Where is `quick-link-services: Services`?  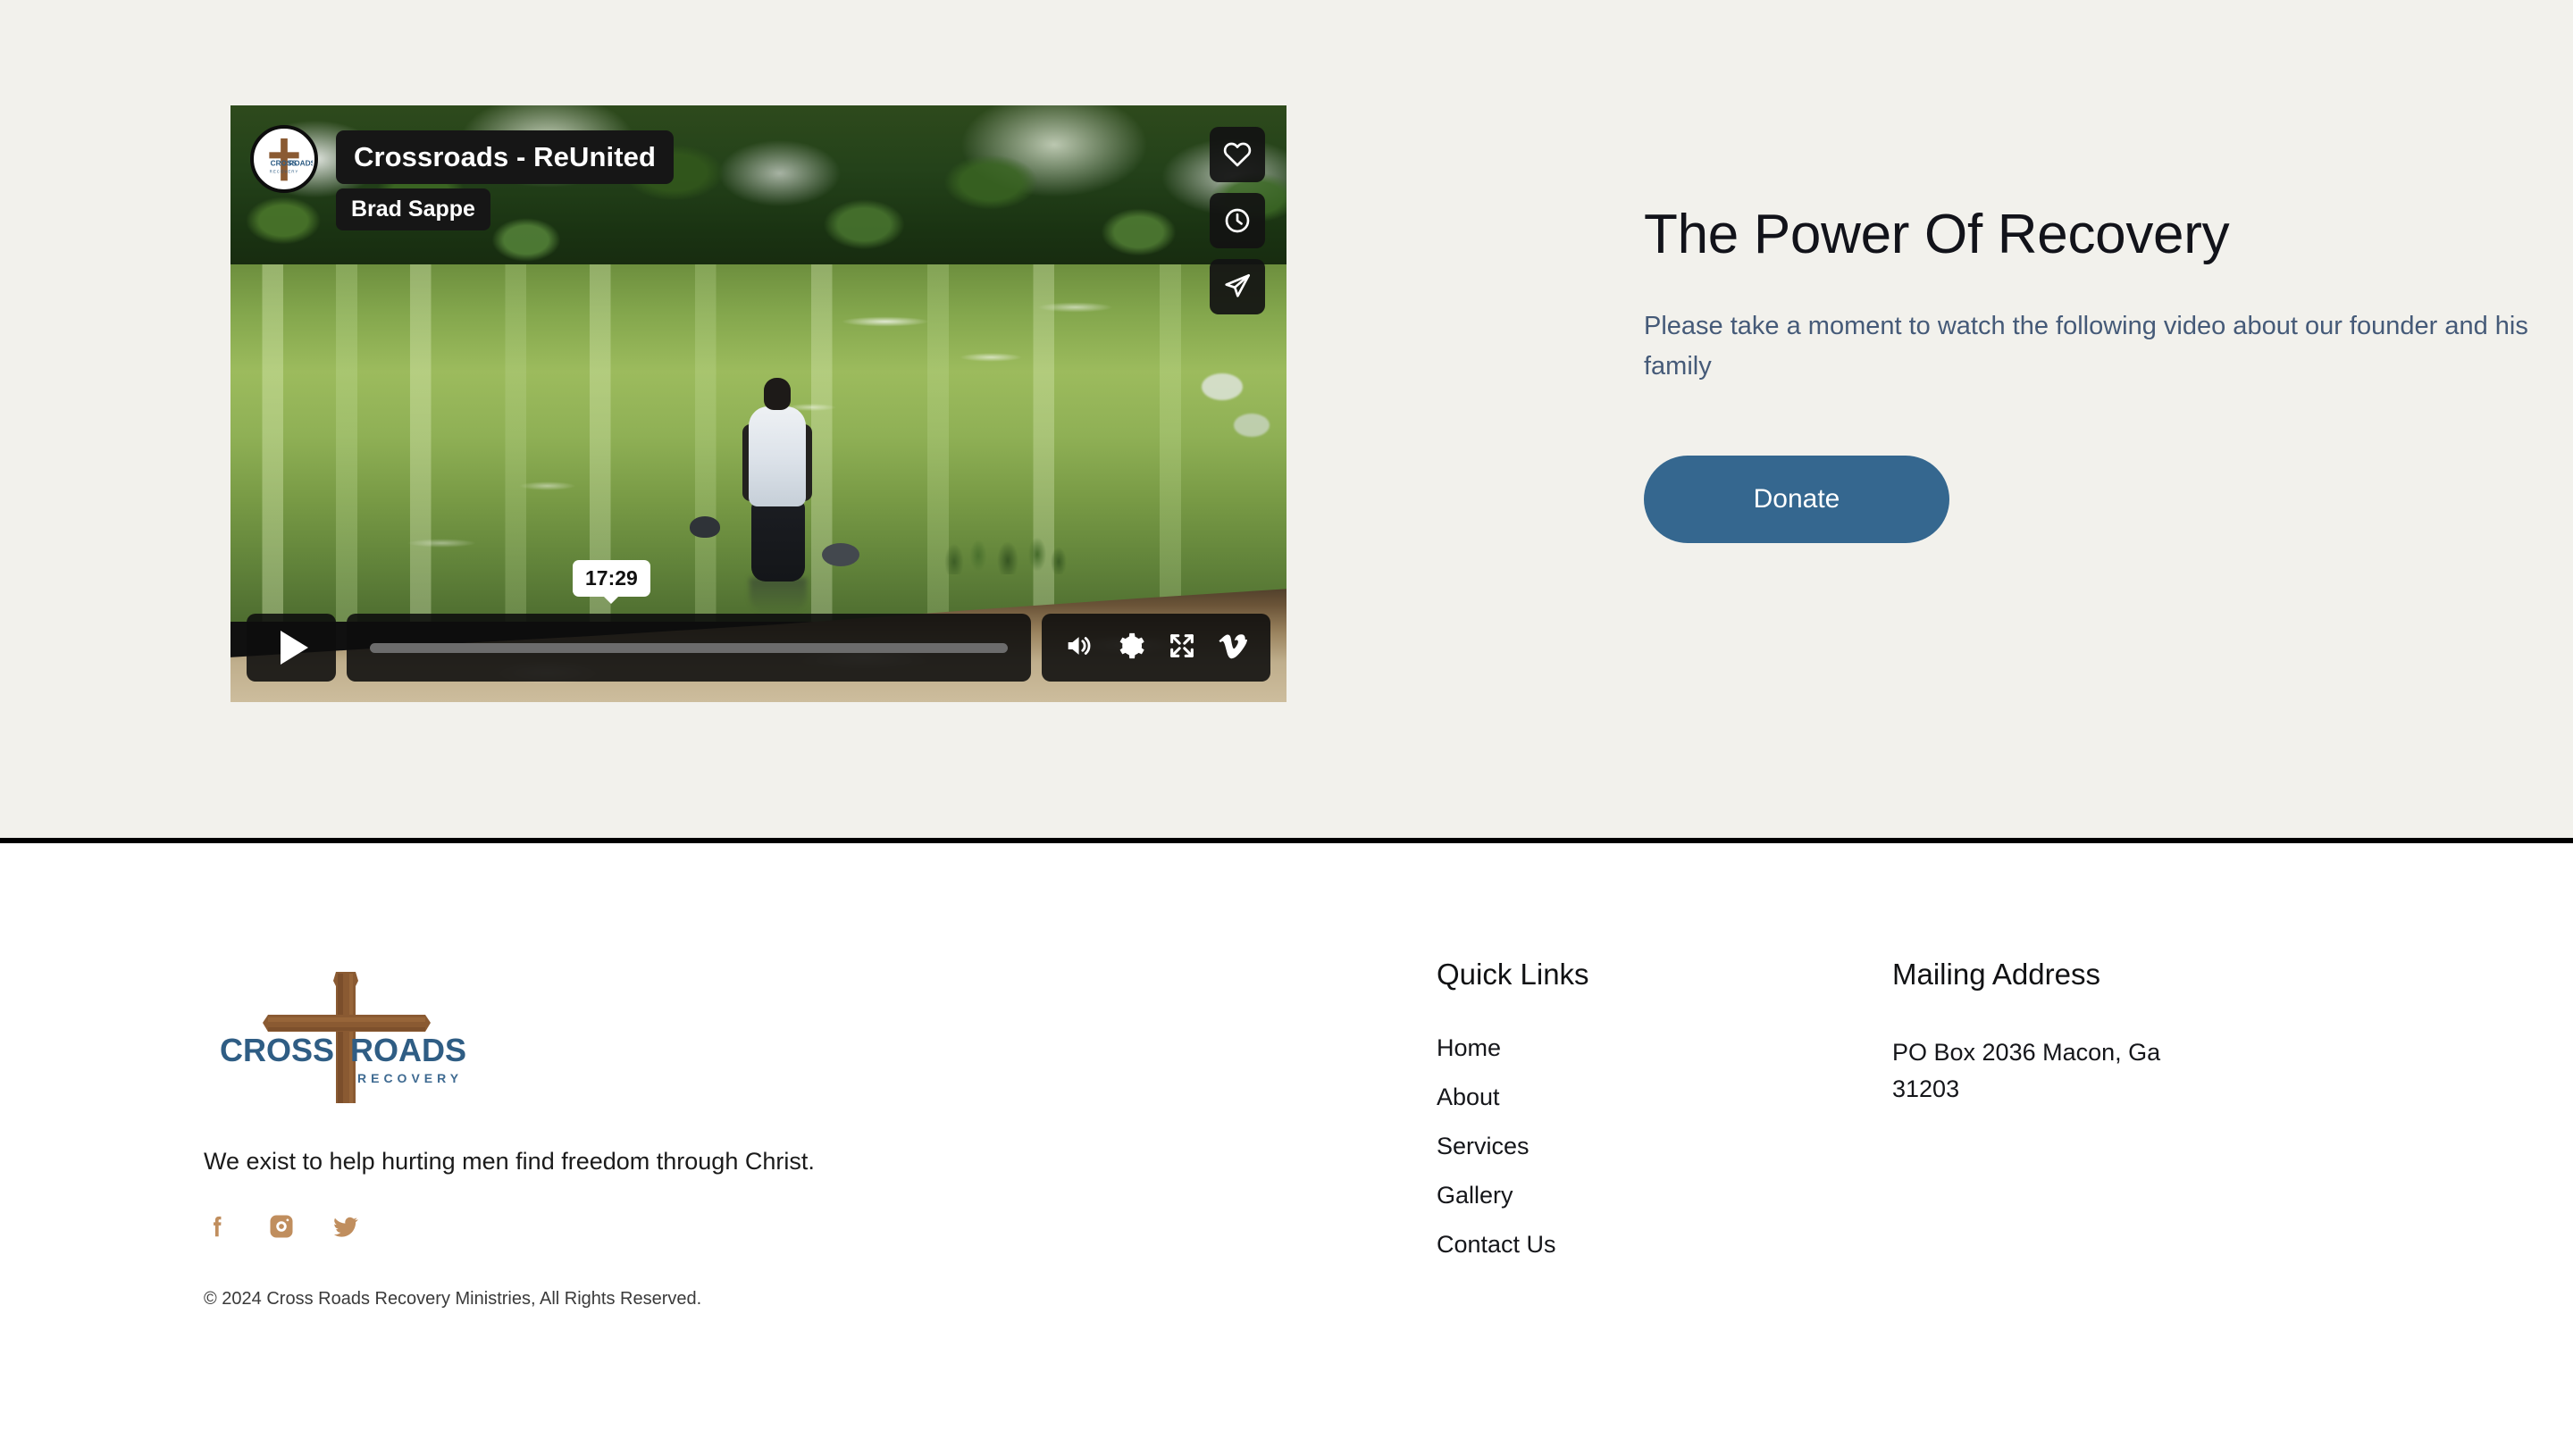
quick-link-services: Services is located at coordinates (1483, 1146).